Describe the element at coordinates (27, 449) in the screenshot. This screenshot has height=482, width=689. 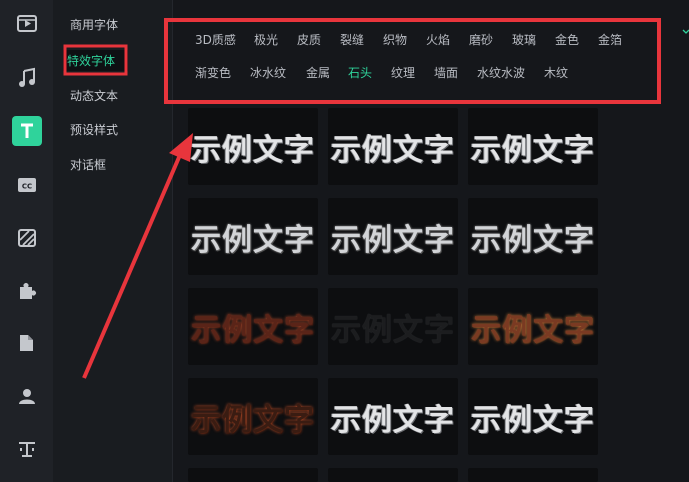
I see `text-template-icon` at that location.